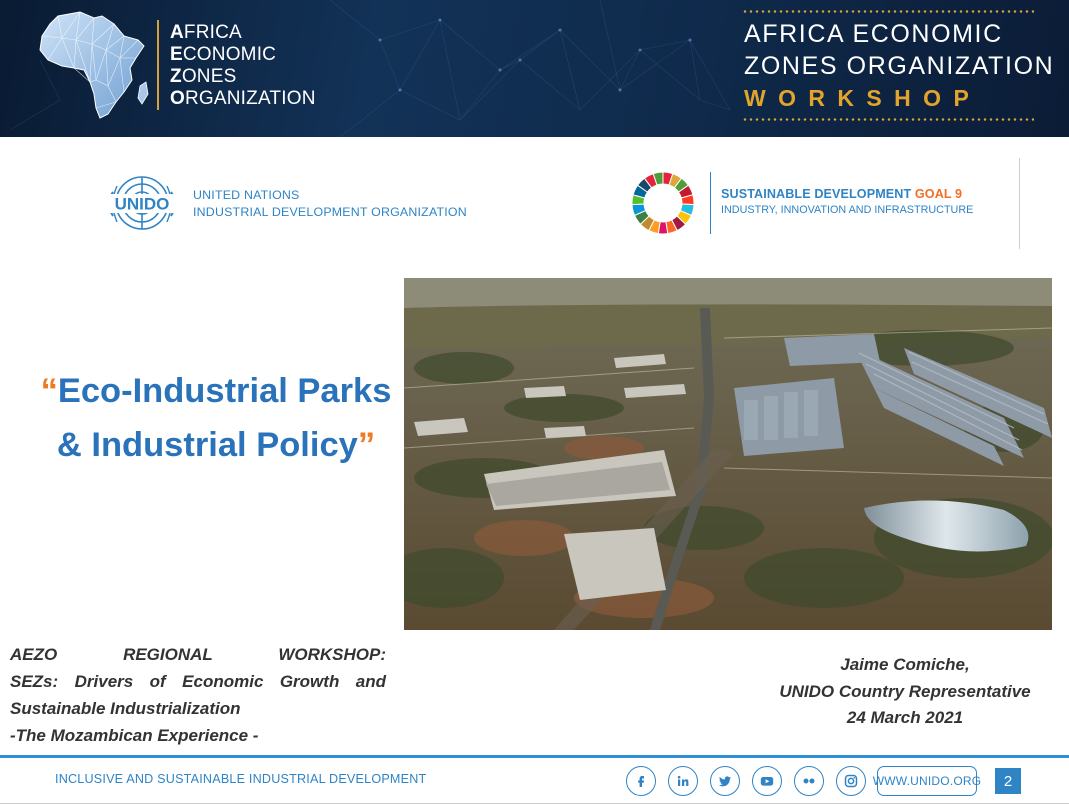 Image resolution: width=1069 pixels, height=807 pixels. I want to click on instagram-icon, so click(851, 781).